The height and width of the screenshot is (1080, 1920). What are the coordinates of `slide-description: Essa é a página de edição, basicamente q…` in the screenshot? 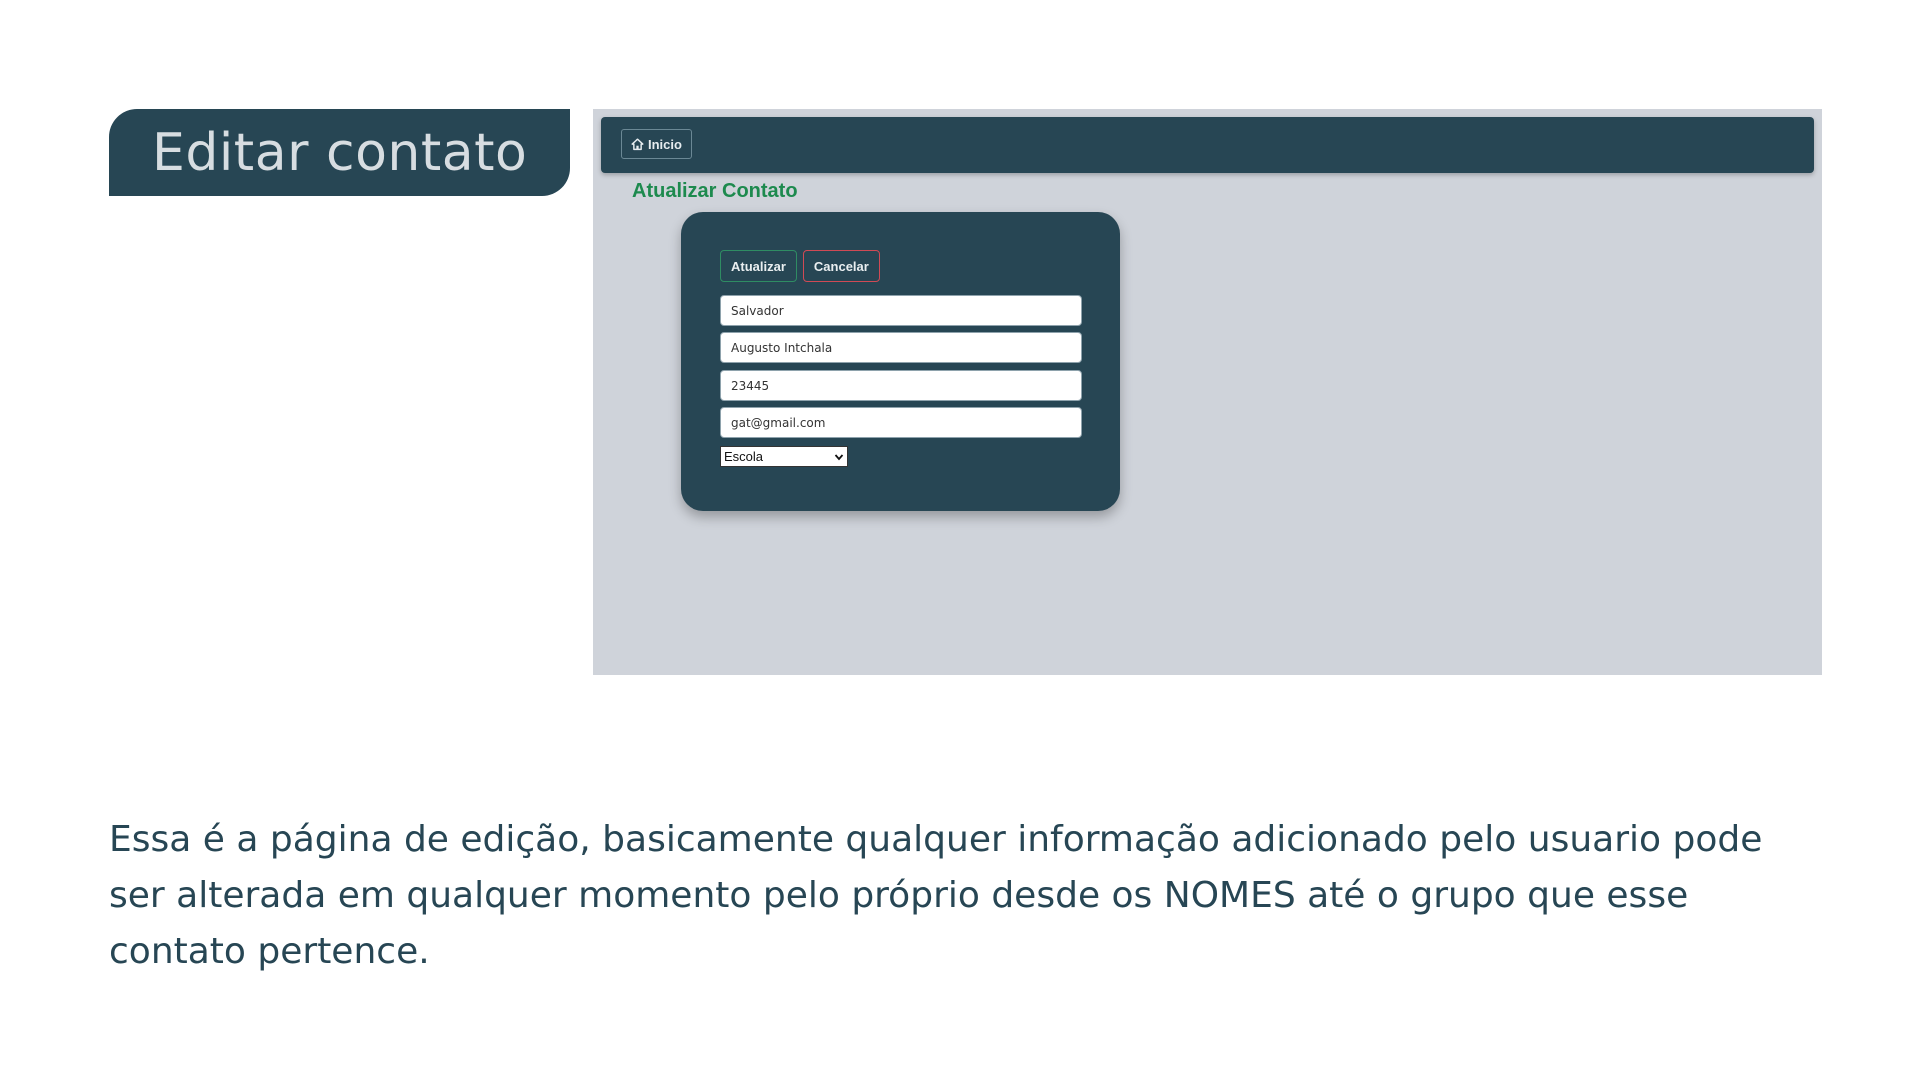 It's located at (936, 895).